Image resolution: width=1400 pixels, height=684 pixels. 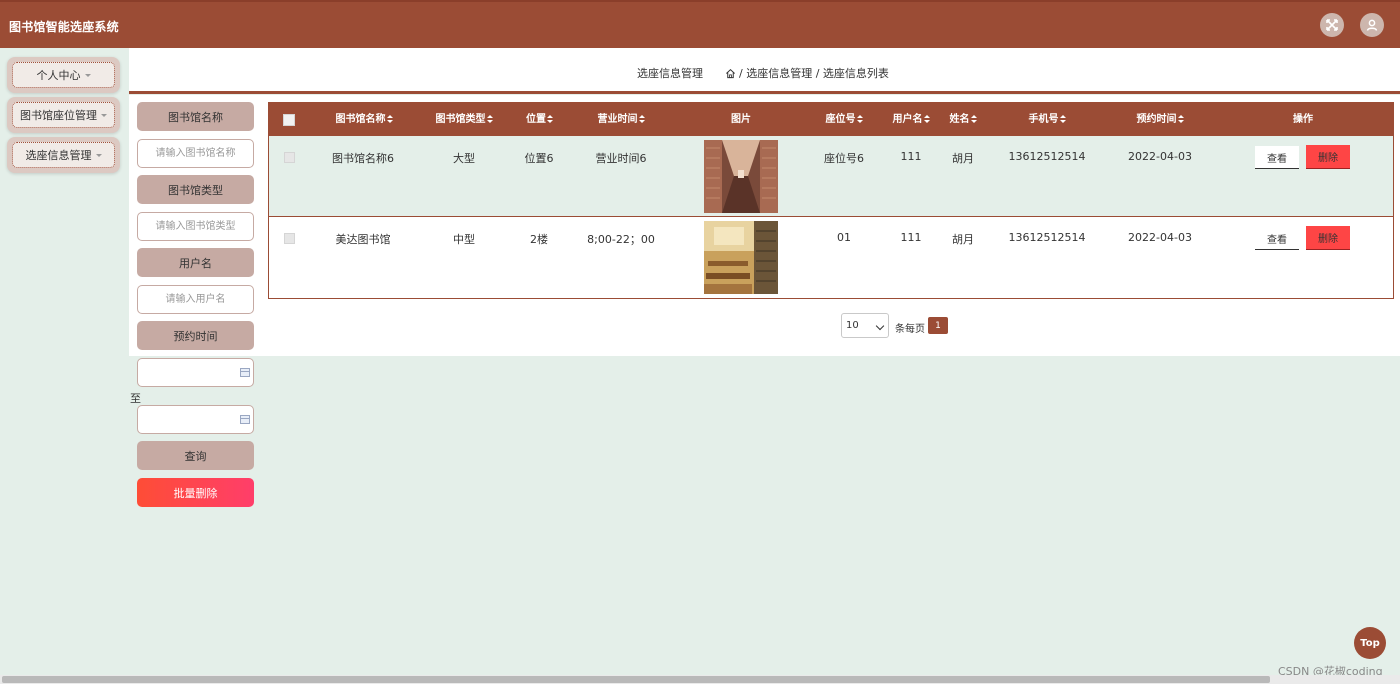 What do you see at coordinates (814, 73) in the screenshot?
I see `breadcrumb-path: / 选座信息管理 / 选座信息列表` at bounding box center [814, 73].